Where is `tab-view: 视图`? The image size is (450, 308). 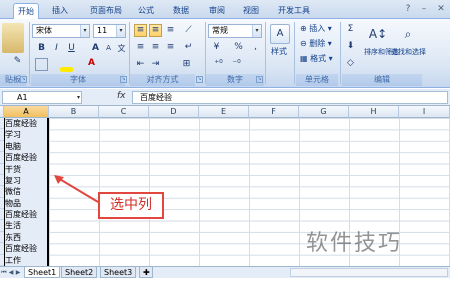 tab-view: 视图 is located at coordinates (251, 11).